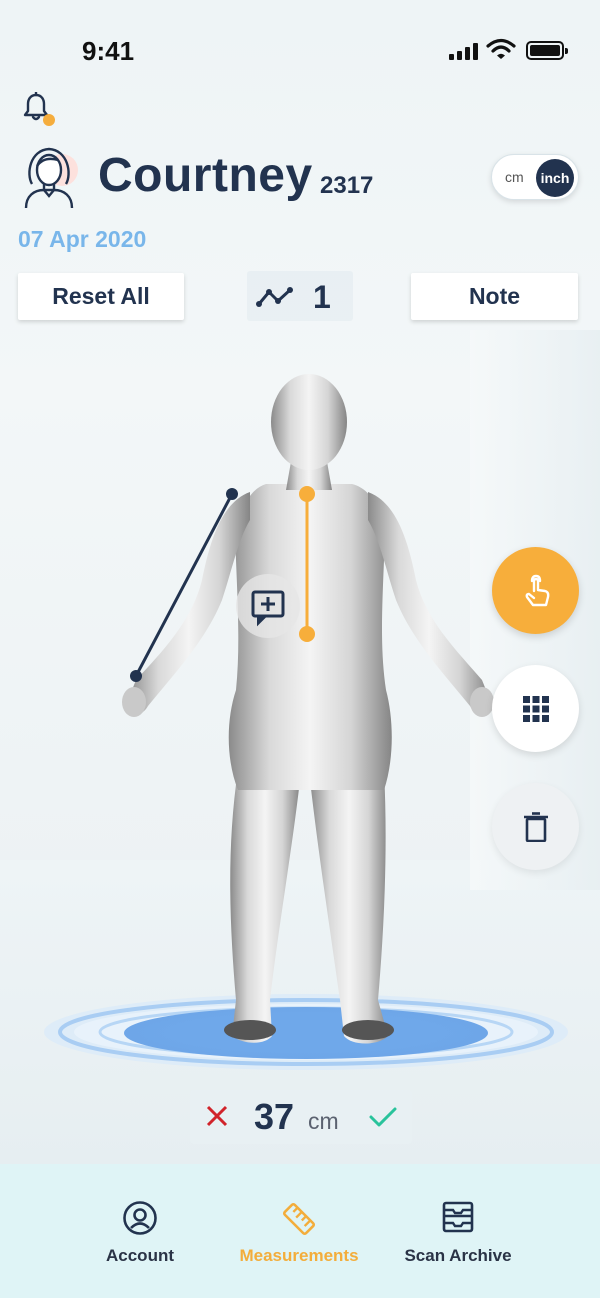 The image size is (600, 1298). I want to click on cellular-signal-icon, so click(463, 51).